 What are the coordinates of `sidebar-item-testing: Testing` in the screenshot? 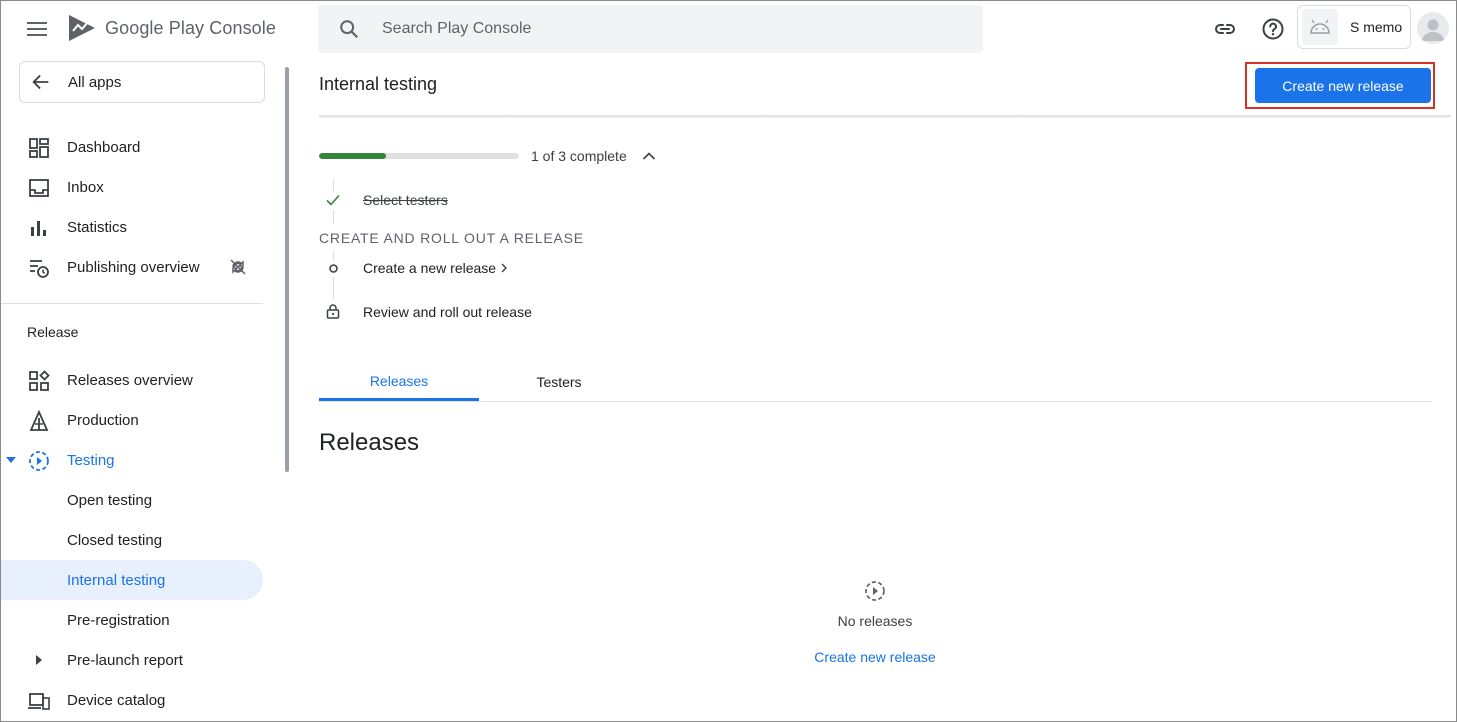 It's located at (132, 460).